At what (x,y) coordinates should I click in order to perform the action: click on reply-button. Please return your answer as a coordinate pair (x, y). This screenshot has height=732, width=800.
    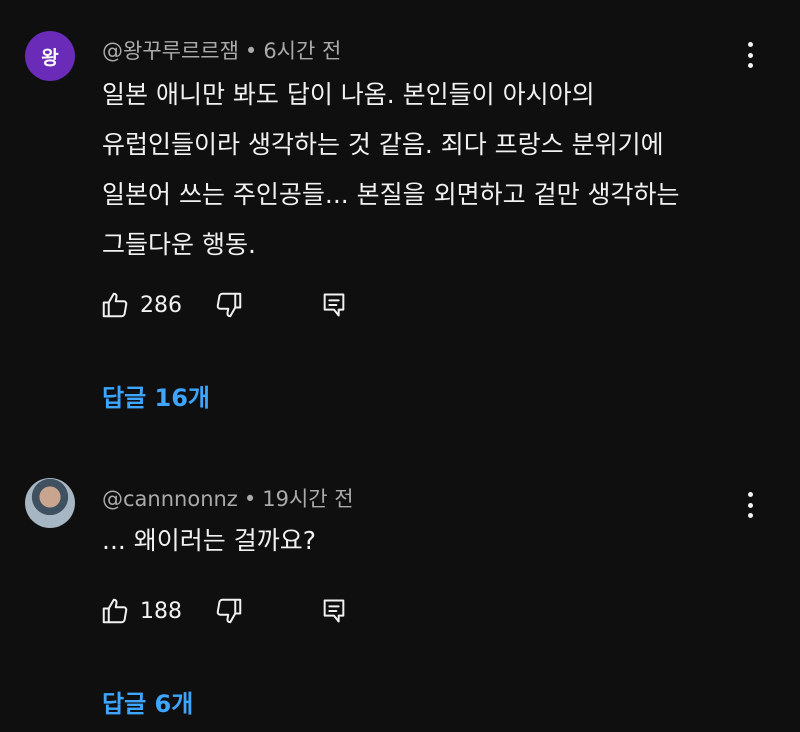
    Looking at the image, I should click on (334, 611).